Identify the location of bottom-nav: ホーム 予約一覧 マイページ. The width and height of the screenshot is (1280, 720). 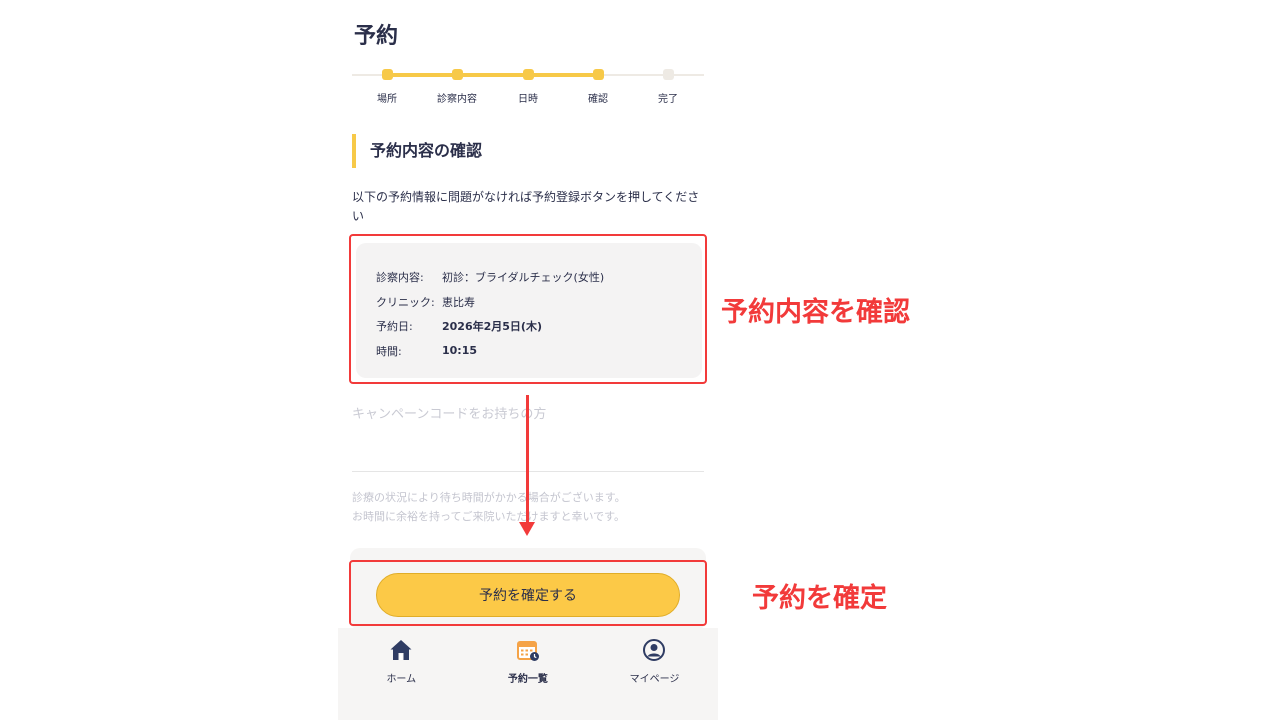
(528, 674).